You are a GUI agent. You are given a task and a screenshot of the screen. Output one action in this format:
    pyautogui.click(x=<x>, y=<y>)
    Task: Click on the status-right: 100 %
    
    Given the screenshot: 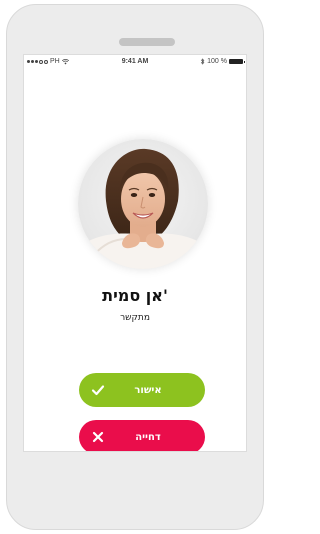 What is the action you would take?
    pyautogui.click(x=222, y=61)
    